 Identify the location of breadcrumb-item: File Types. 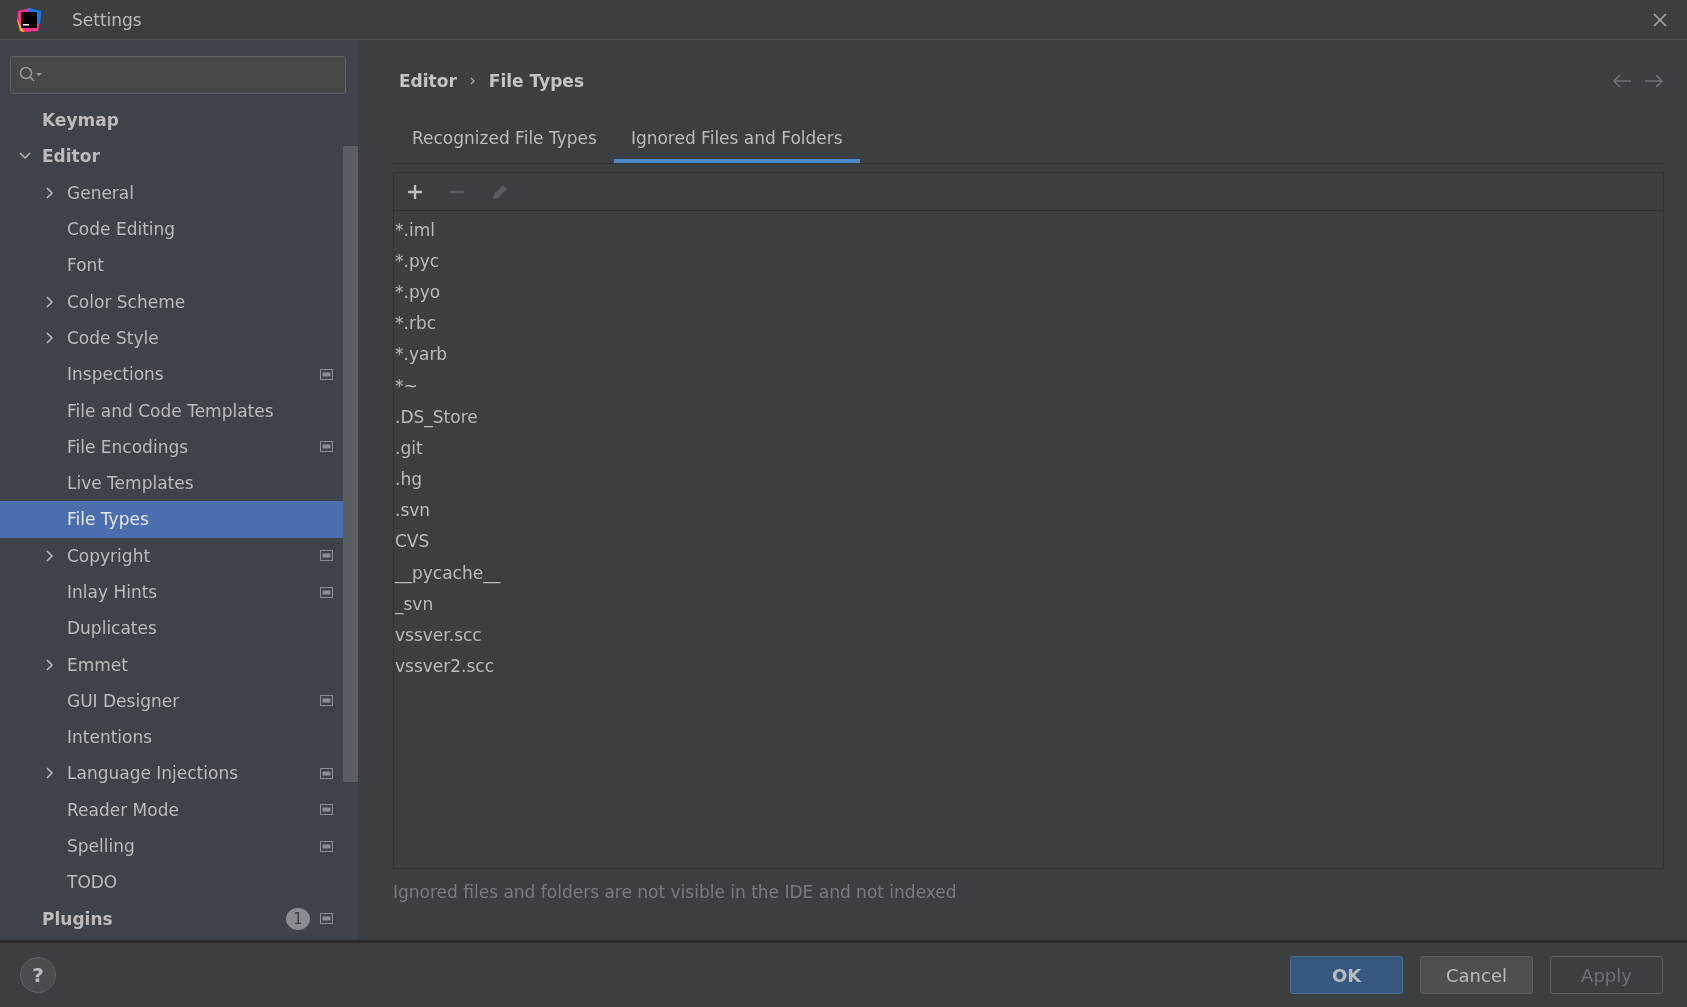
(536, 81).